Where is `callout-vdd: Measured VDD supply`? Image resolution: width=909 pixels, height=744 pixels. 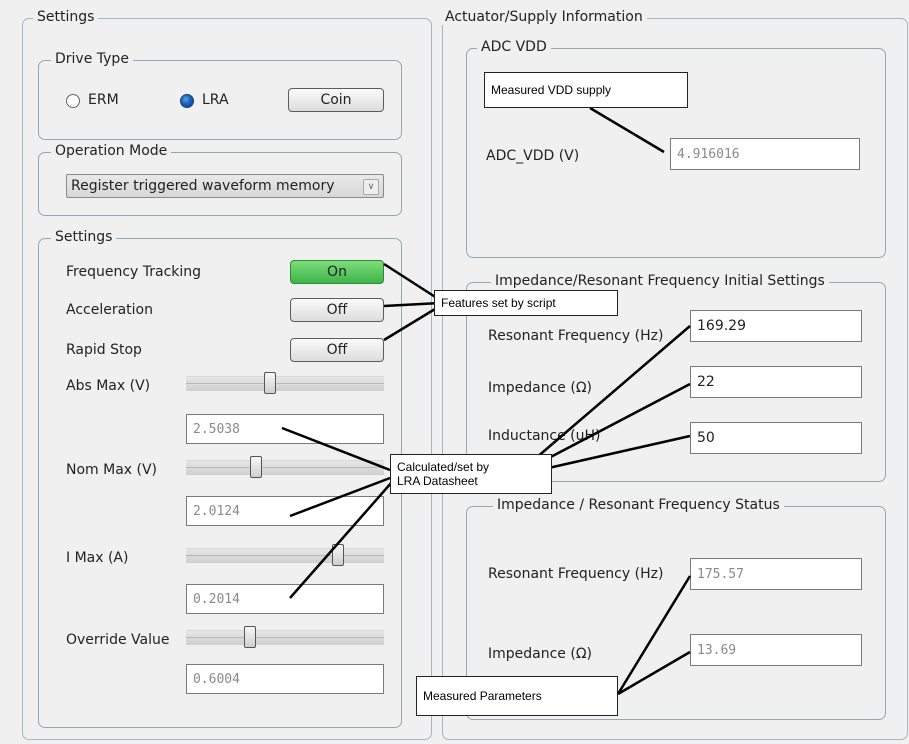
callout-vdd: Measured VDD supply is located at coordinates (586, 90).